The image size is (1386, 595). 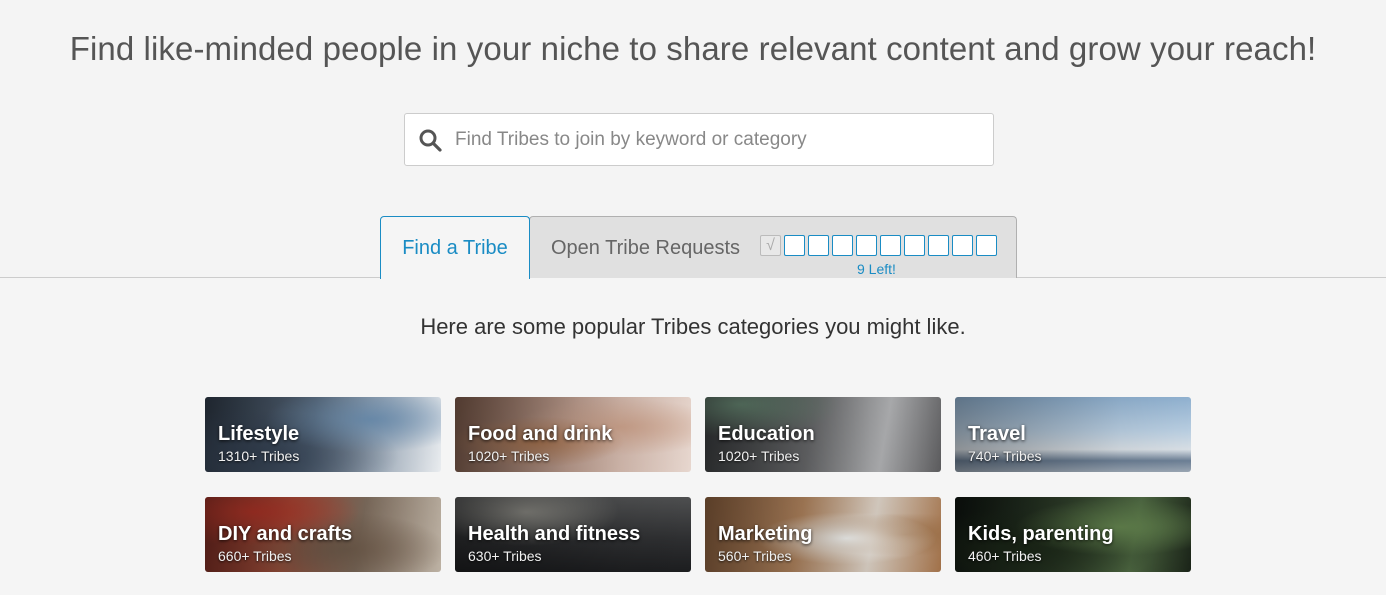 I want to click on category-card: Marketing 560+ Tribes, so click(x=823, y=534).